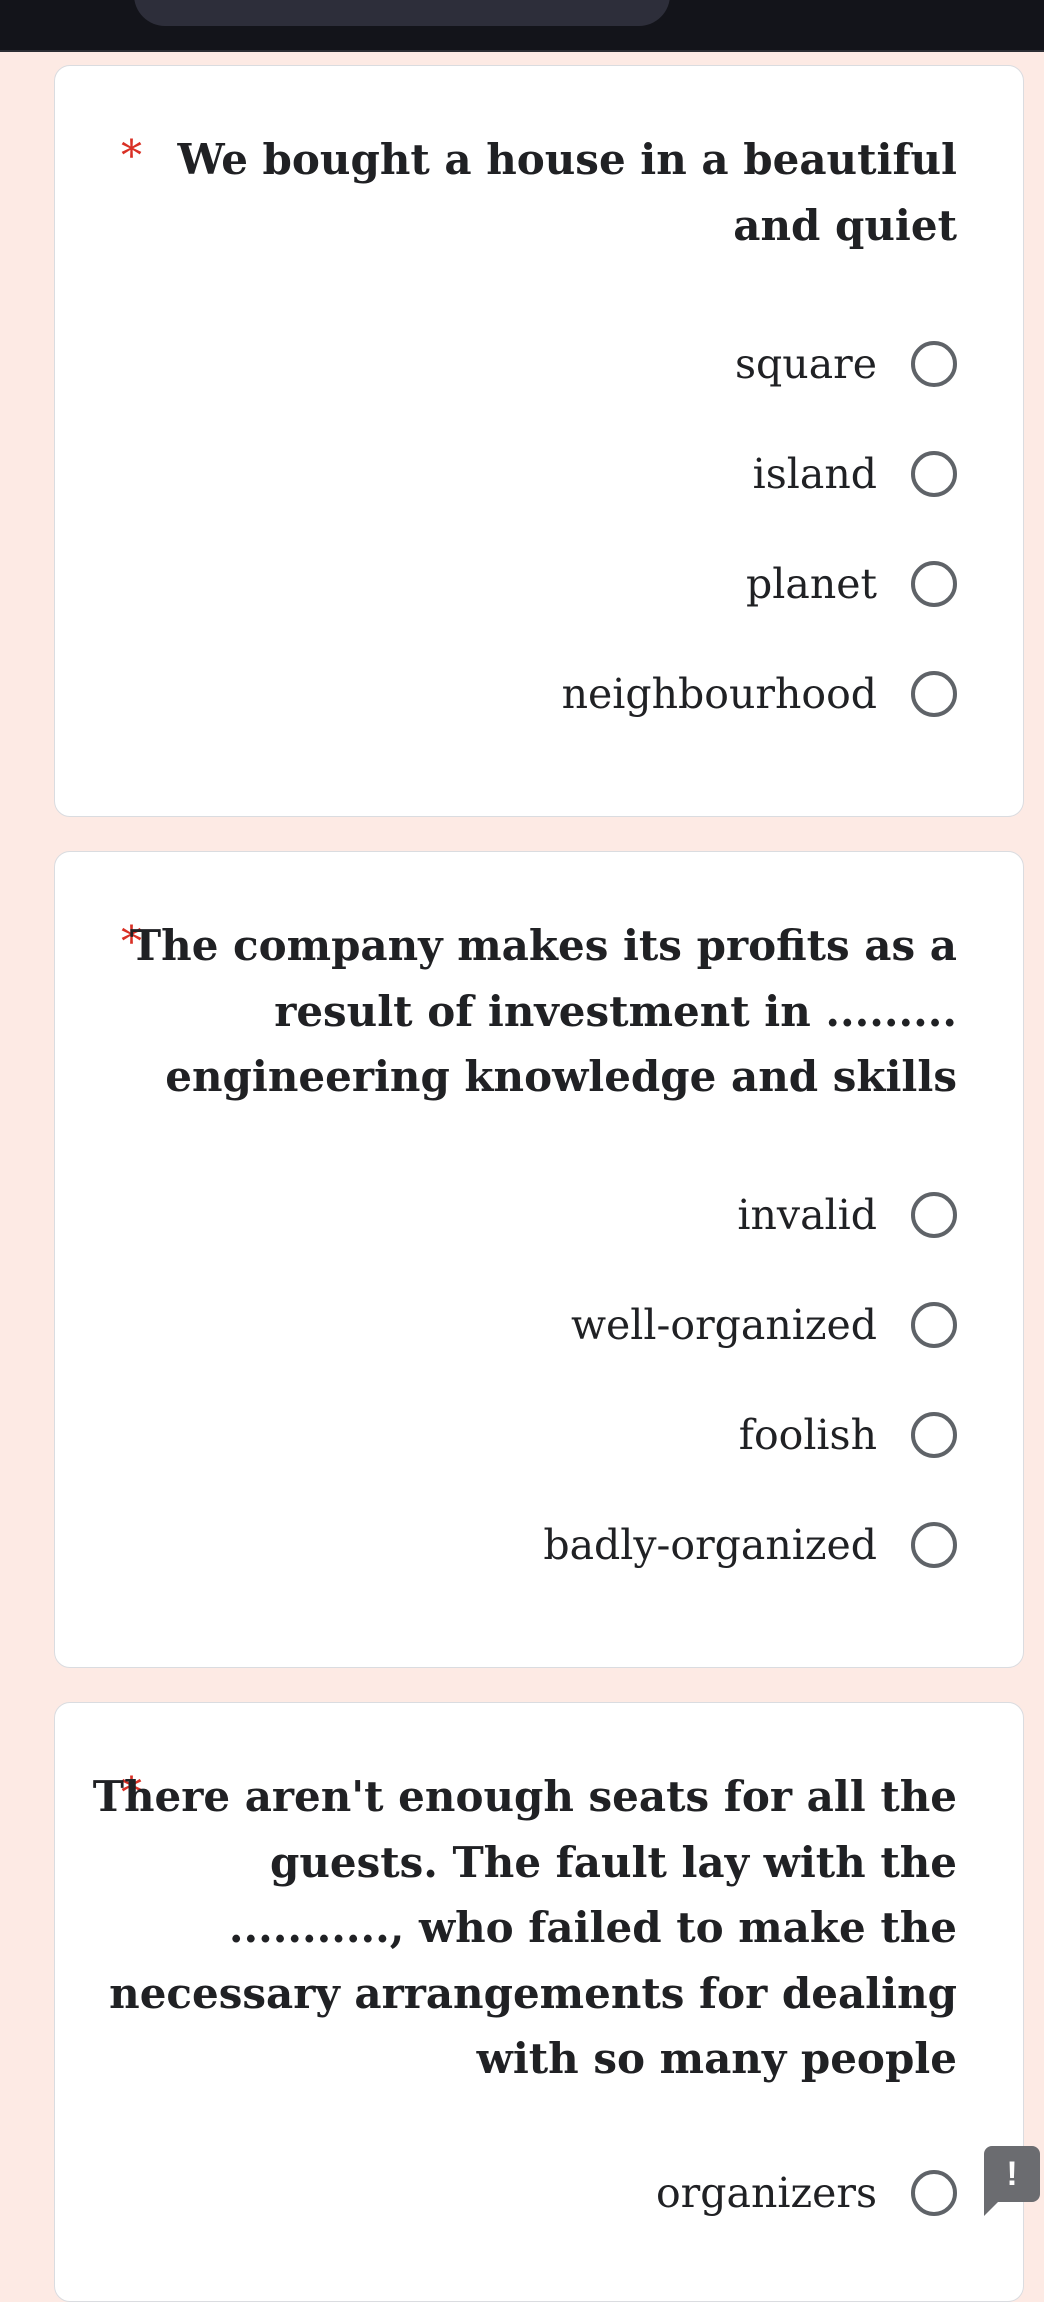 The width and height of the screenshot is (1044, 2302). What do you see at coordinates (402, 13) in the screenshot?
I see `address-bar-pill` at bounding box center [402, 13].